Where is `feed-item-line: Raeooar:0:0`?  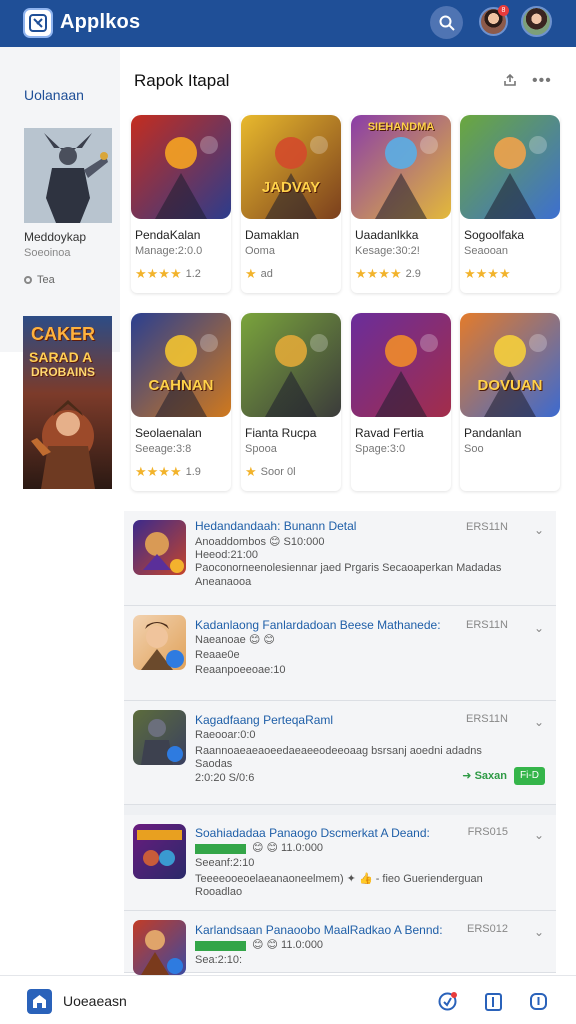
feed-item-line: Raeooar:0:0 is located at coordinates (225, 735).